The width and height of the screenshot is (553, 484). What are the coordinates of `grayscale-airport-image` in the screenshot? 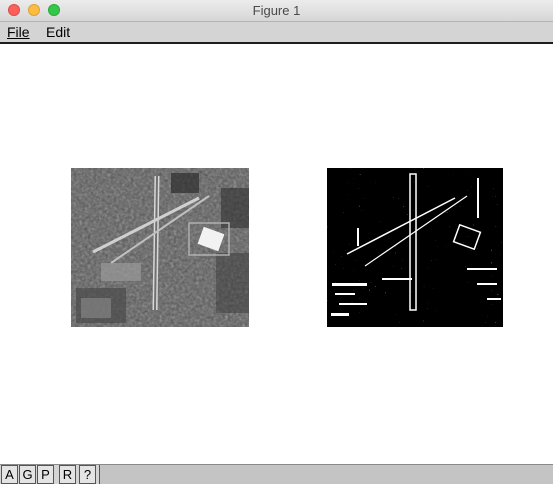 It's located at (160, 247).